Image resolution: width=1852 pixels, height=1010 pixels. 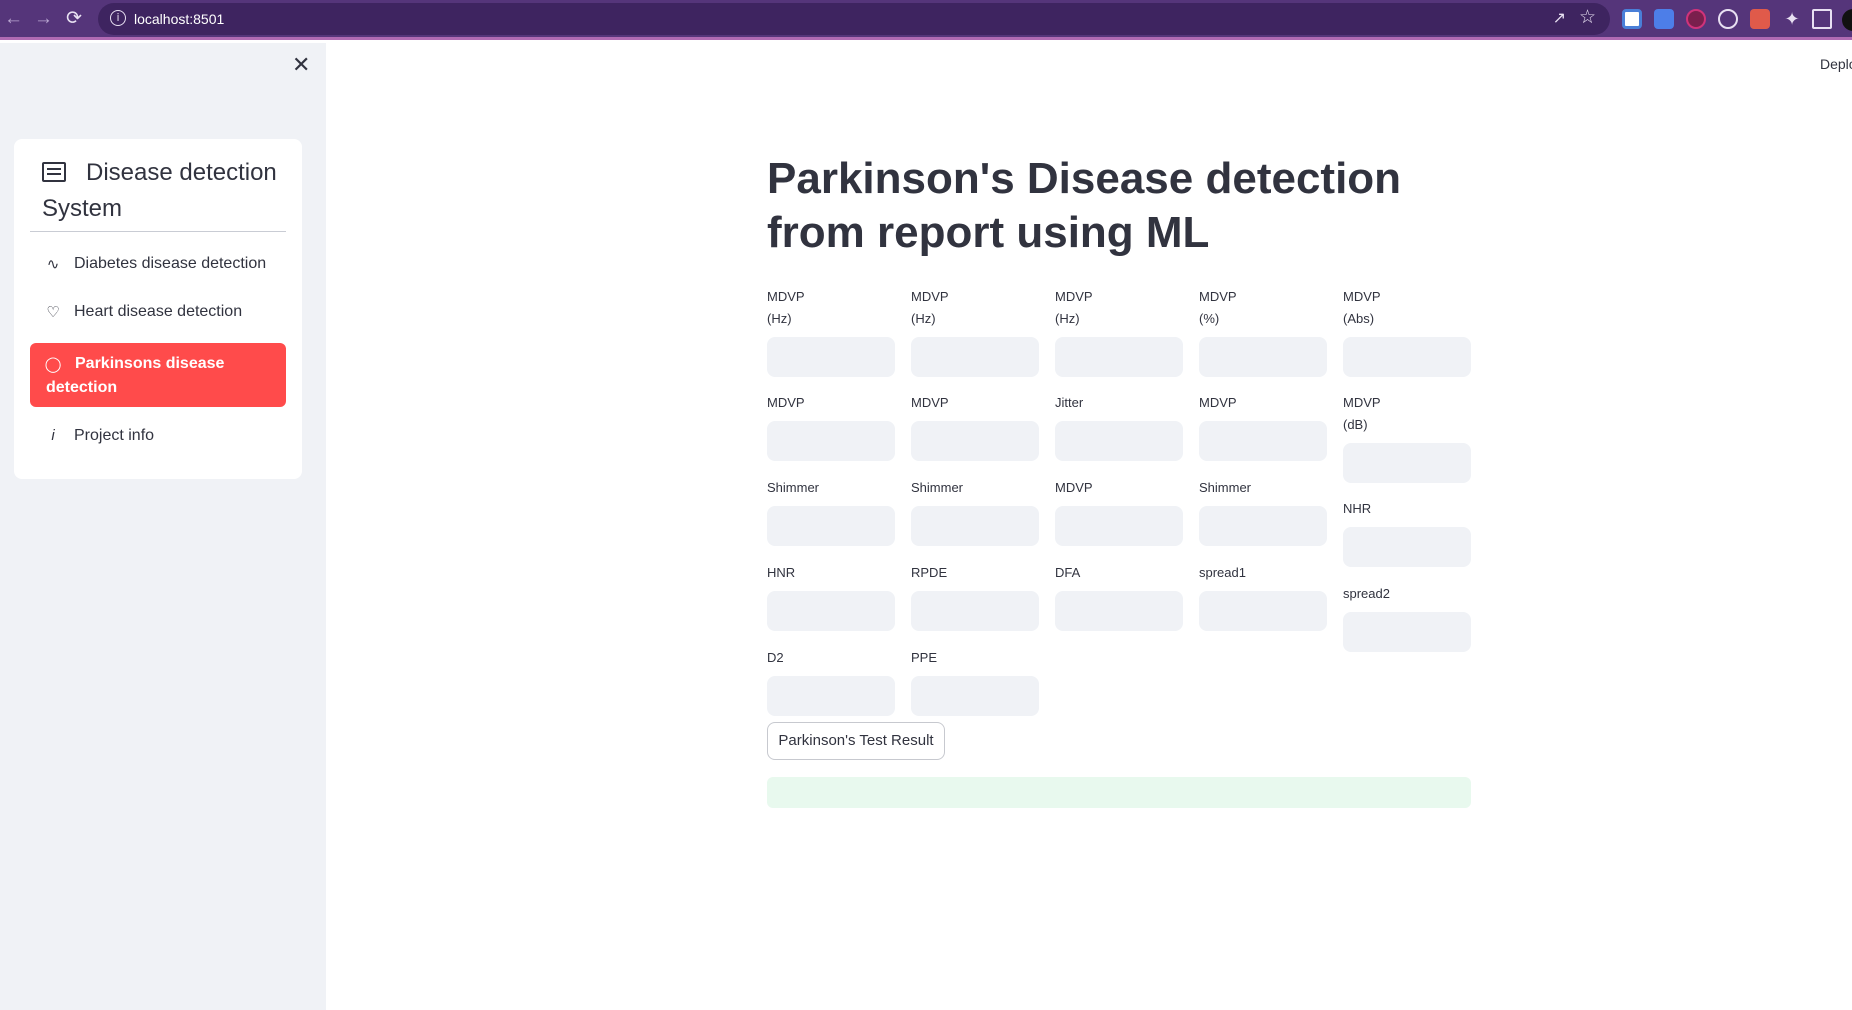 What do you see at coordinates (118, 18) in the screenshot?
I see `site-info-icon: i` at bounding box center [118, 18].